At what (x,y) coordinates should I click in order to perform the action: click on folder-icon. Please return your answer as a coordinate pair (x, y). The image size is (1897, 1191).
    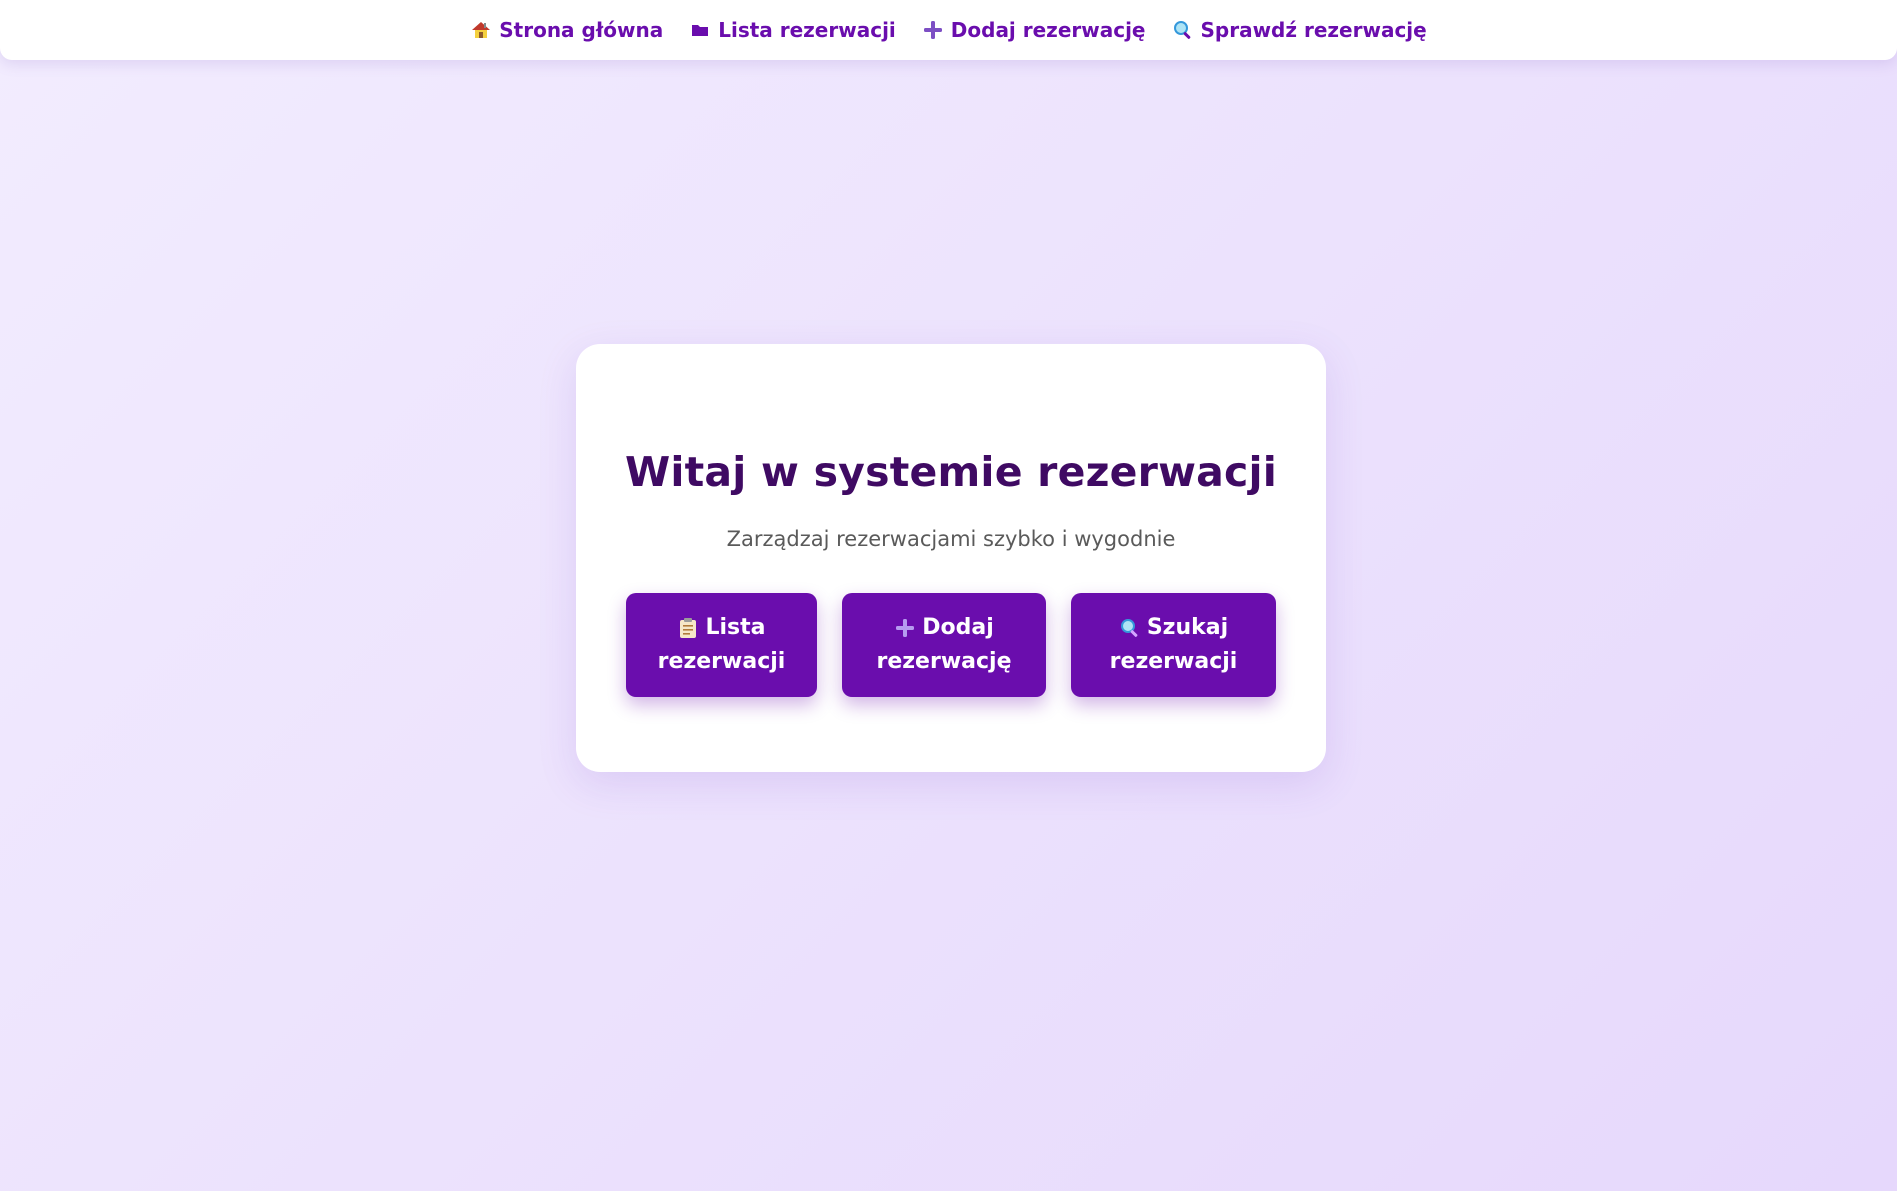
    Looking at the image, I should click on (700, 30).